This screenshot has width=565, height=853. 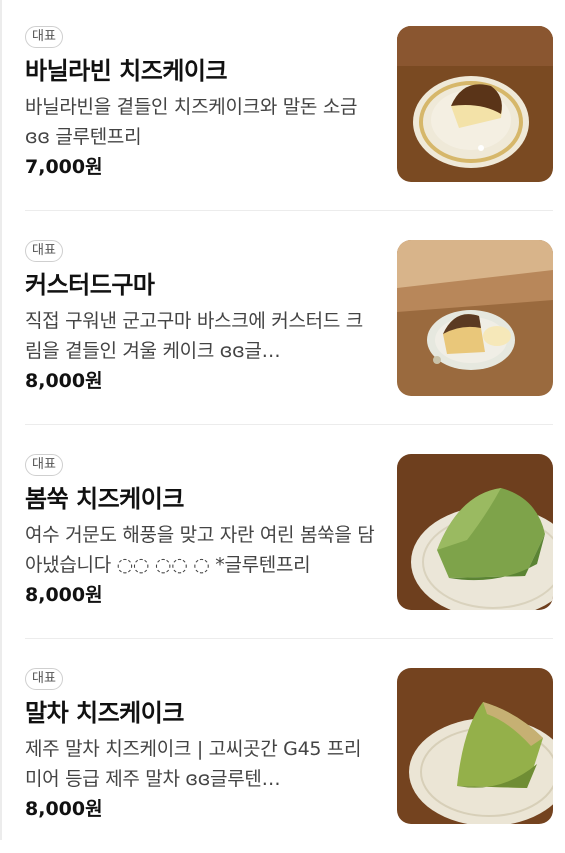 What do you see at coordinates (191, 122) in the screenshot?
I see `menu-item-description: 바닐라빈을 곁들인 치즈케이크와 말돈 소금 ɞɞ 글루텐프리` at bounding box center [191, 122].